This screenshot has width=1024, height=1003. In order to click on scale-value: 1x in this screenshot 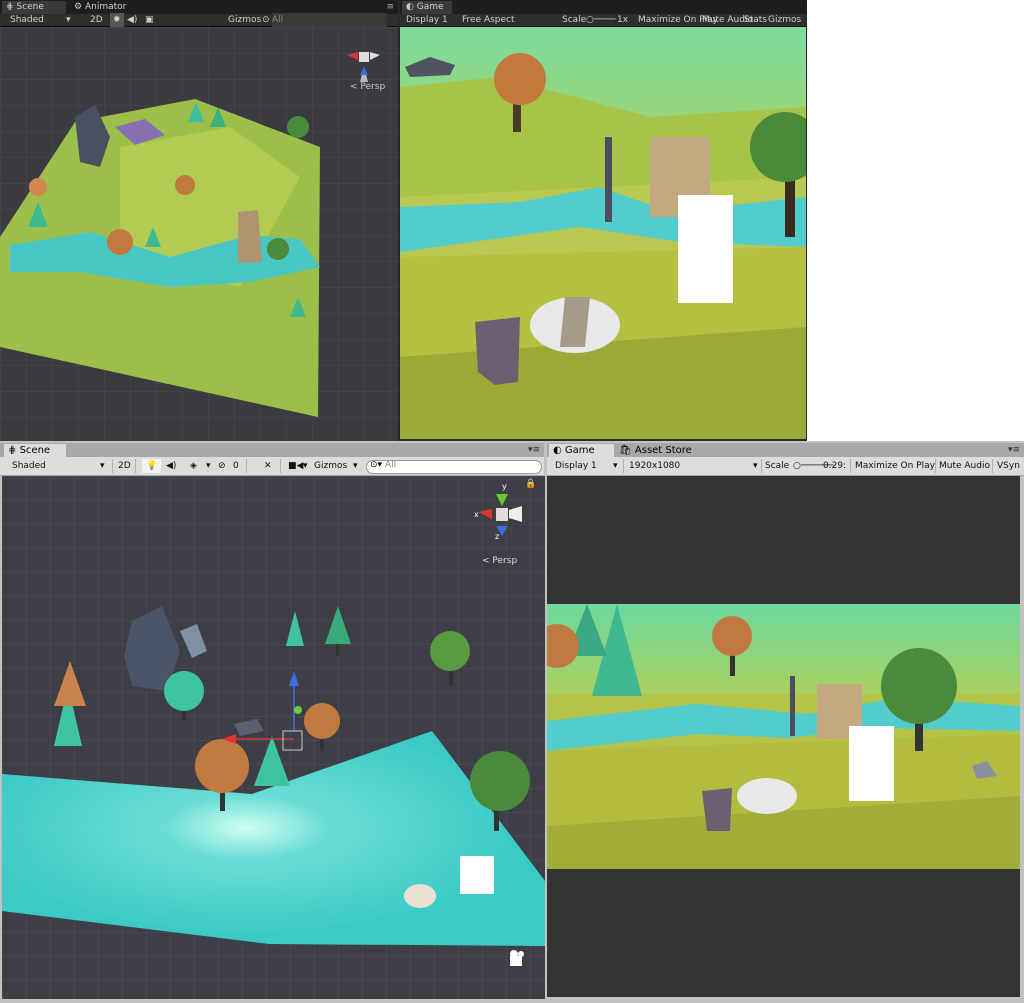, I will do `click(623, 20)`.